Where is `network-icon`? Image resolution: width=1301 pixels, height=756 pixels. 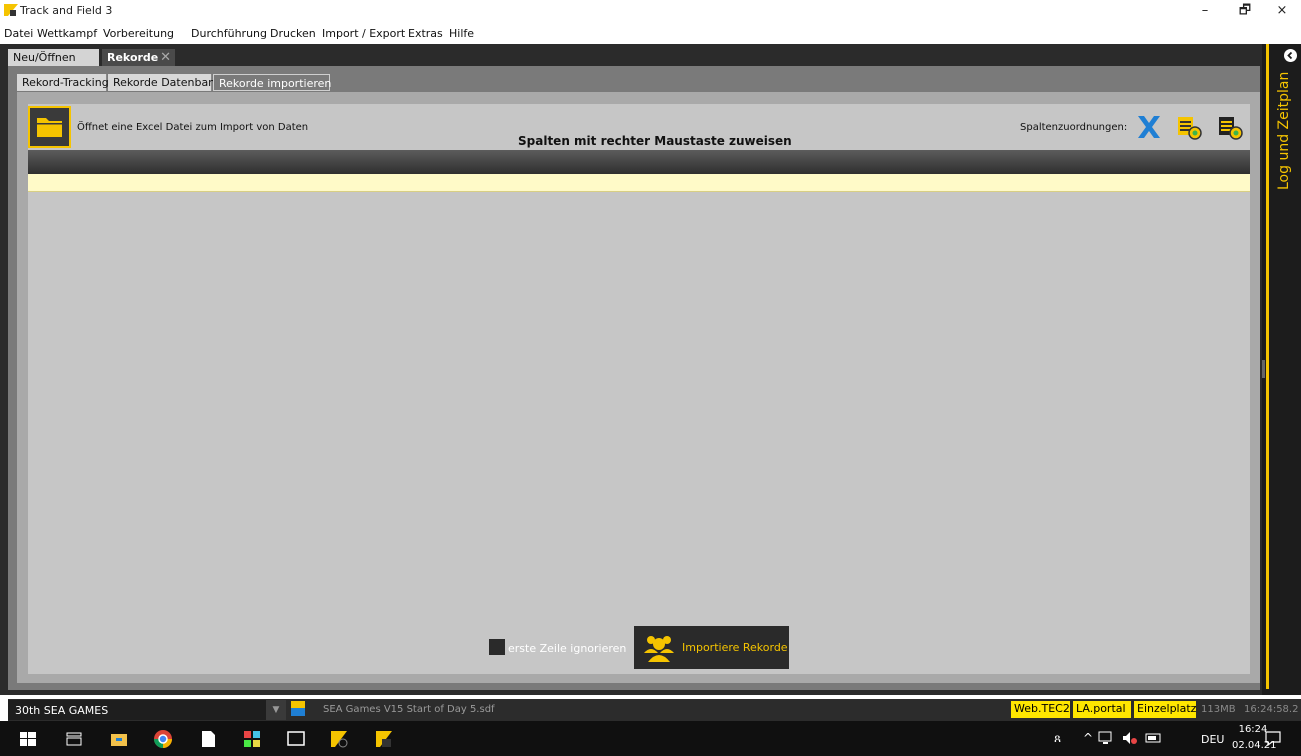
network-icon is located at coordinates (1106, 738).